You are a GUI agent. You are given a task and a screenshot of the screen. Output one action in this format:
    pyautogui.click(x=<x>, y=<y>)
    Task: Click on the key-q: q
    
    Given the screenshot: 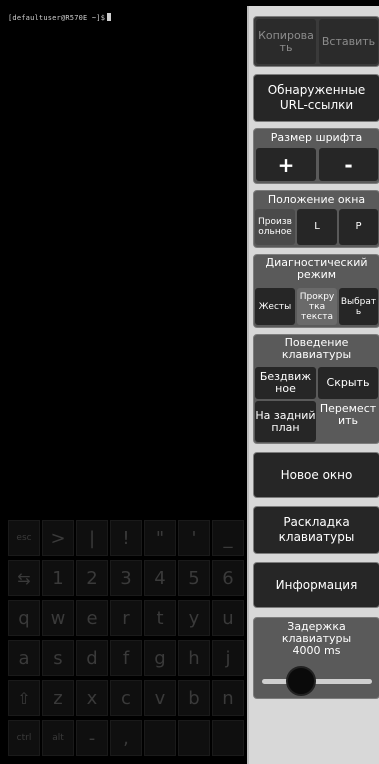 What is the action you would take?
    pyautogui.click(x=24, y=618)
    